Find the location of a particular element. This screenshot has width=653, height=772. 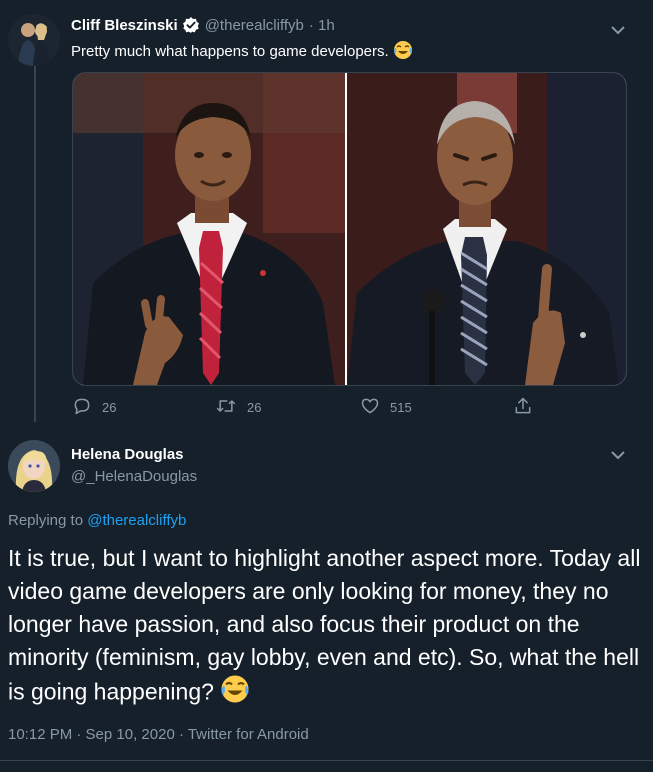

avatar-cliff is located at coordinates (34, 40).